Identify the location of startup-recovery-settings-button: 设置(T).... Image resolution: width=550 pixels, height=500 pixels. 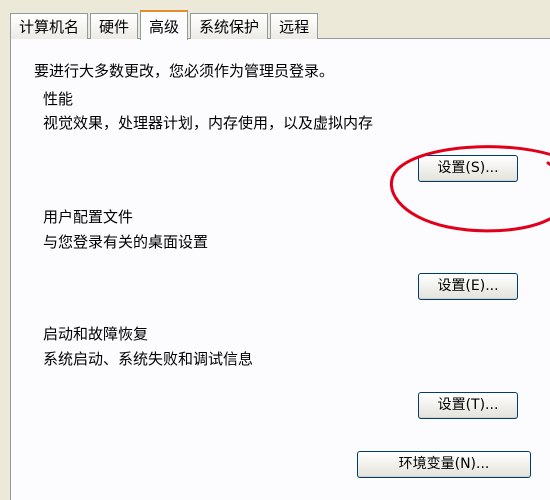
(468, 405).